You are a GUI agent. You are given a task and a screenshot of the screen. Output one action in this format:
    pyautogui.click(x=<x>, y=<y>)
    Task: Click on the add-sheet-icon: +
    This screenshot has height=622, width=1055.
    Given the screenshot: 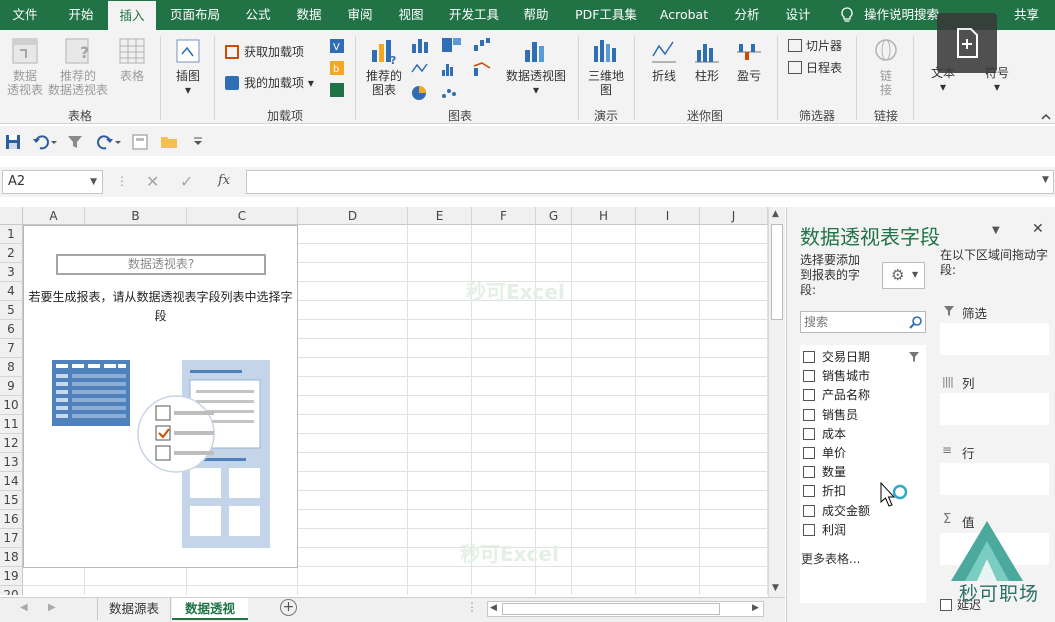 What is the action you would take?
    pyautogui.click(x=288, y=607)
    